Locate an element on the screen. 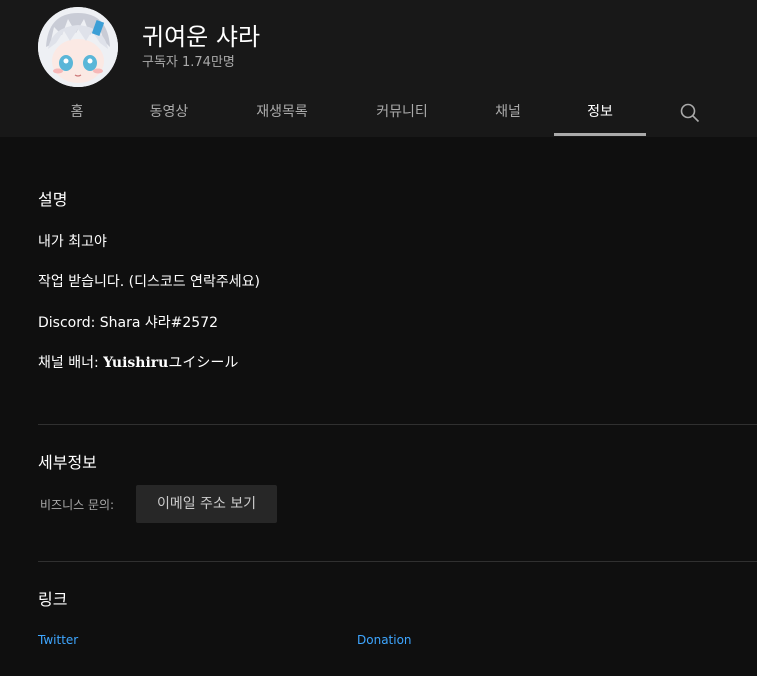 The width and height of the screenshot is (757, 676). banner-artist-name: Yuishiru is located at coordinates (136, 363).